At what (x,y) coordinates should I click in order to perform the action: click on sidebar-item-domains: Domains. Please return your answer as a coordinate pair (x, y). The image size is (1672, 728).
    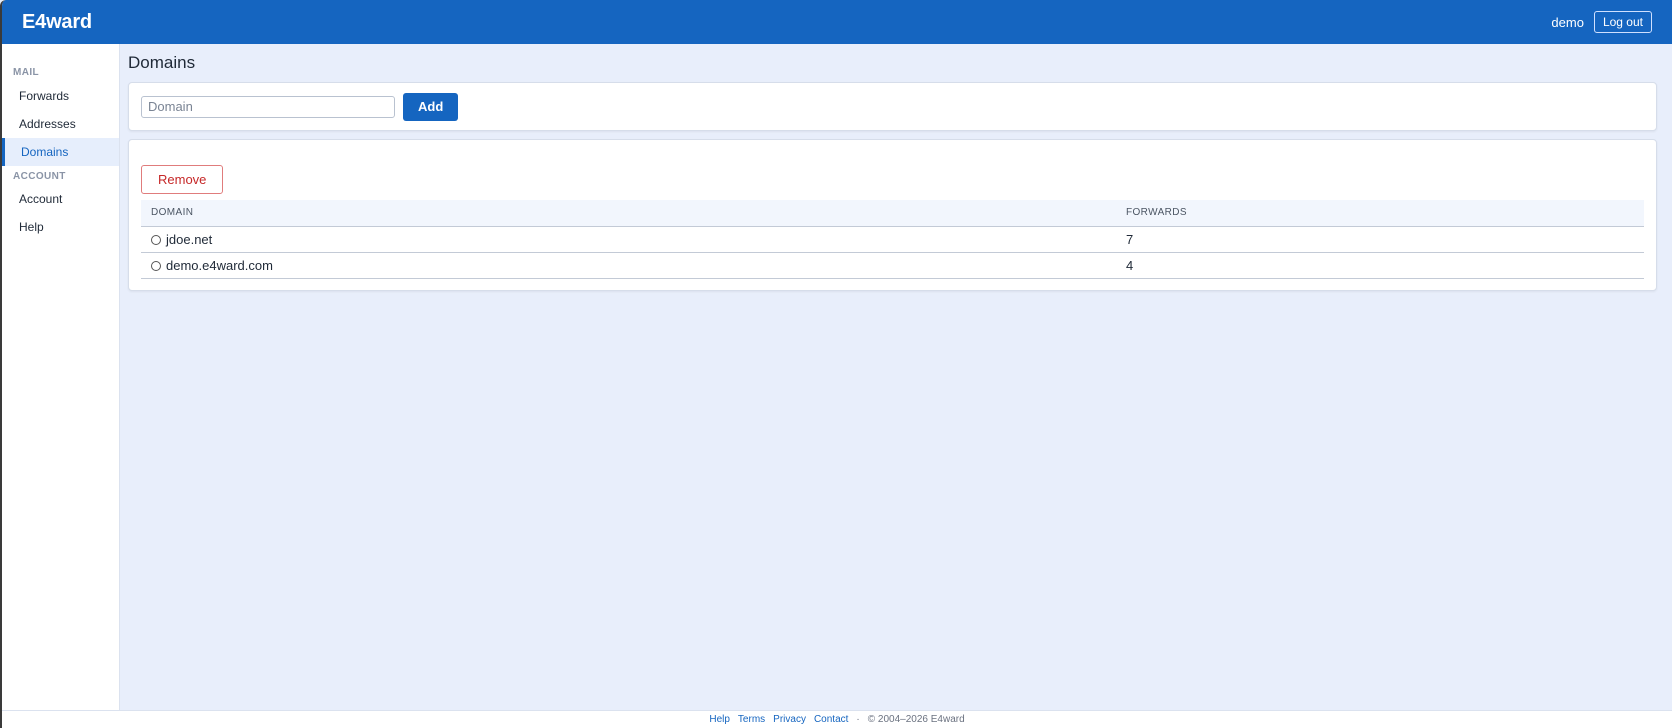
    Looking at the image, I should click on (60, 152).